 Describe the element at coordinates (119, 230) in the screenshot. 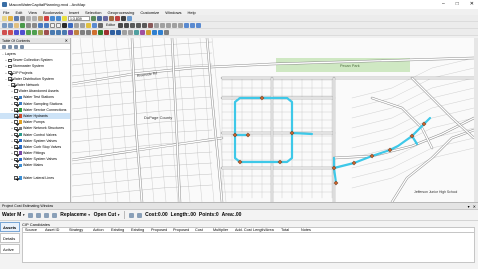

I see `column-header: Existing` at that location.